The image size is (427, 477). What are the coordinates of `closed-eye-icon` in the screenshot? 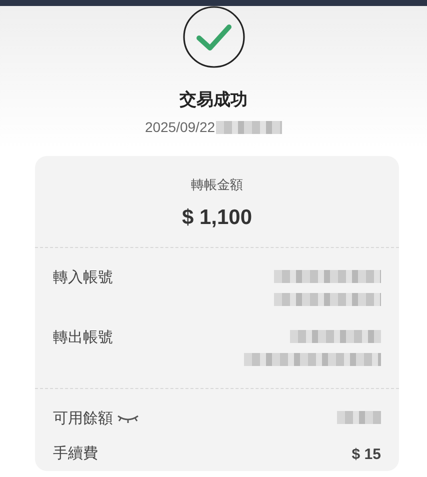 It's located at (128, 419).